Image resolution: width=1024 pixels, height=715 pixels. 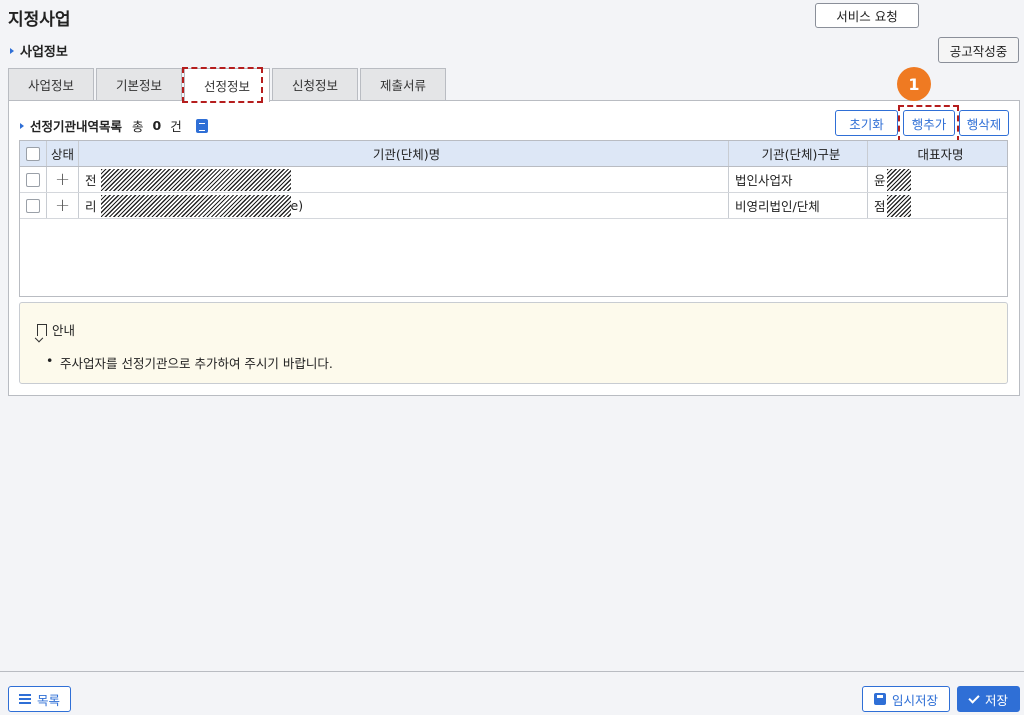 I want to click on save-icon, so click(x=879, y=699).